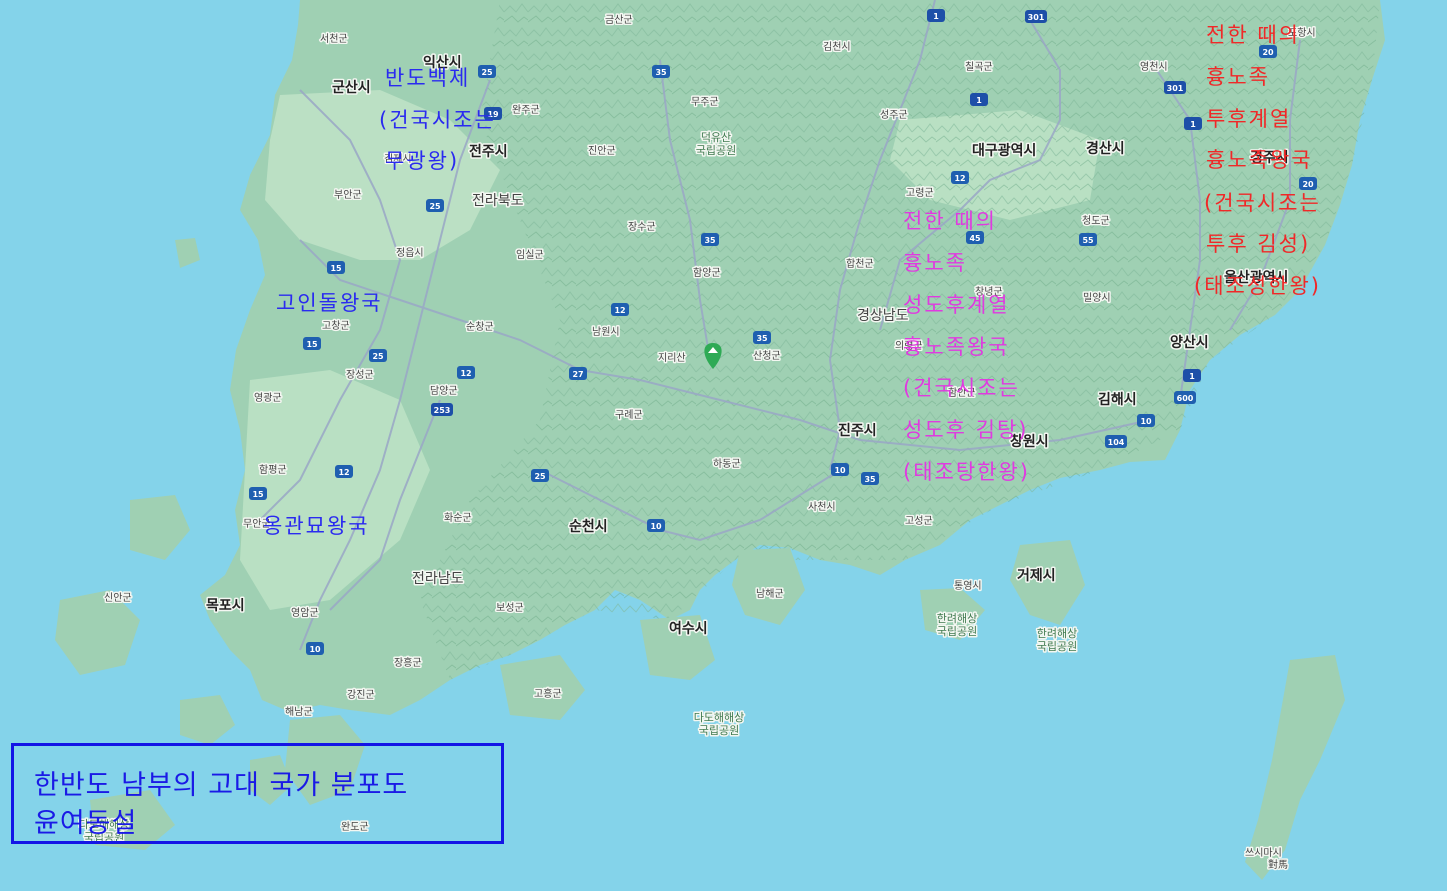 This screenshot has width=1447, height=891. What do you see at coordinates (716, 144) in the screenshot?
I see `park-label: 덕유산 국립공원` at bounding box center [716, 144].